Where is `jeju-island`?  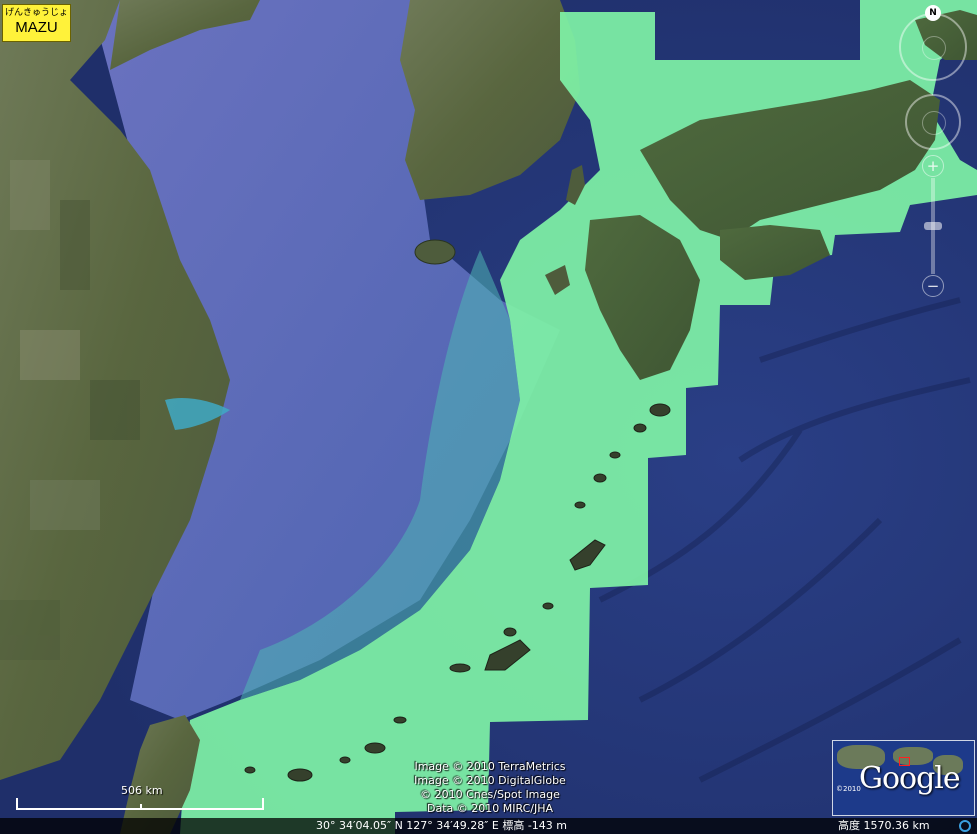
jeju-island is located at coordinates (435, 252).